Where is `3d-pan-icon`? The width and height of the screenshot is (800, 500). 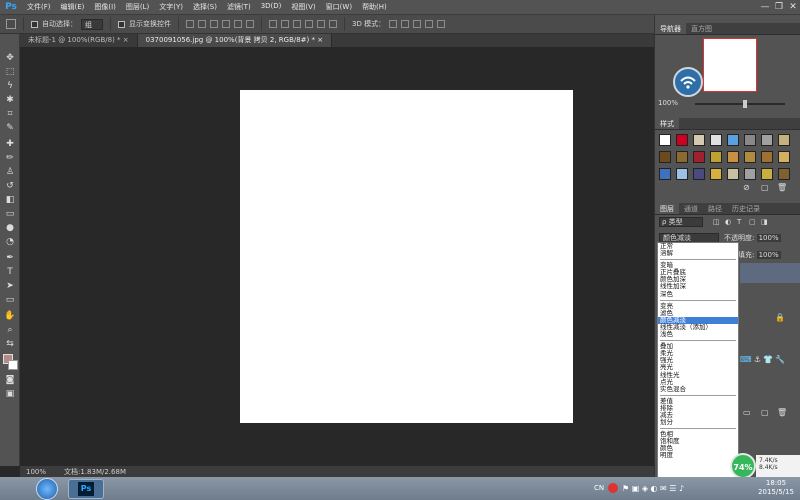
3d-pan-icon is located at coordinates (417, 24).